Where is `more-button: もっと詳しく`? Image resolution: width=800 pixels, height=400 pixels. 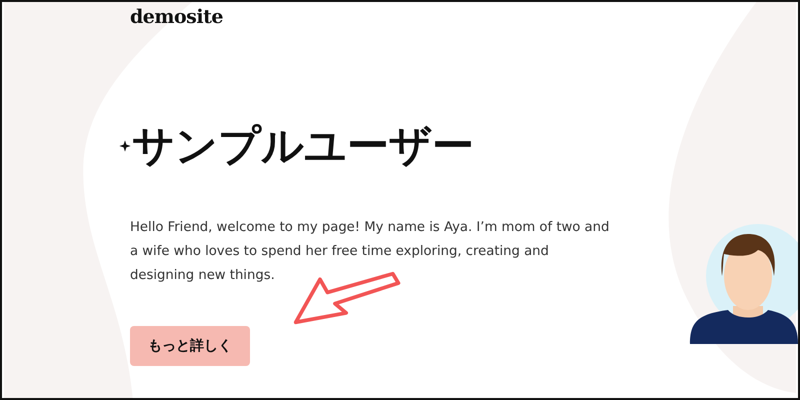
more-button: もっと詳しく is located at coordinates (190, 346).